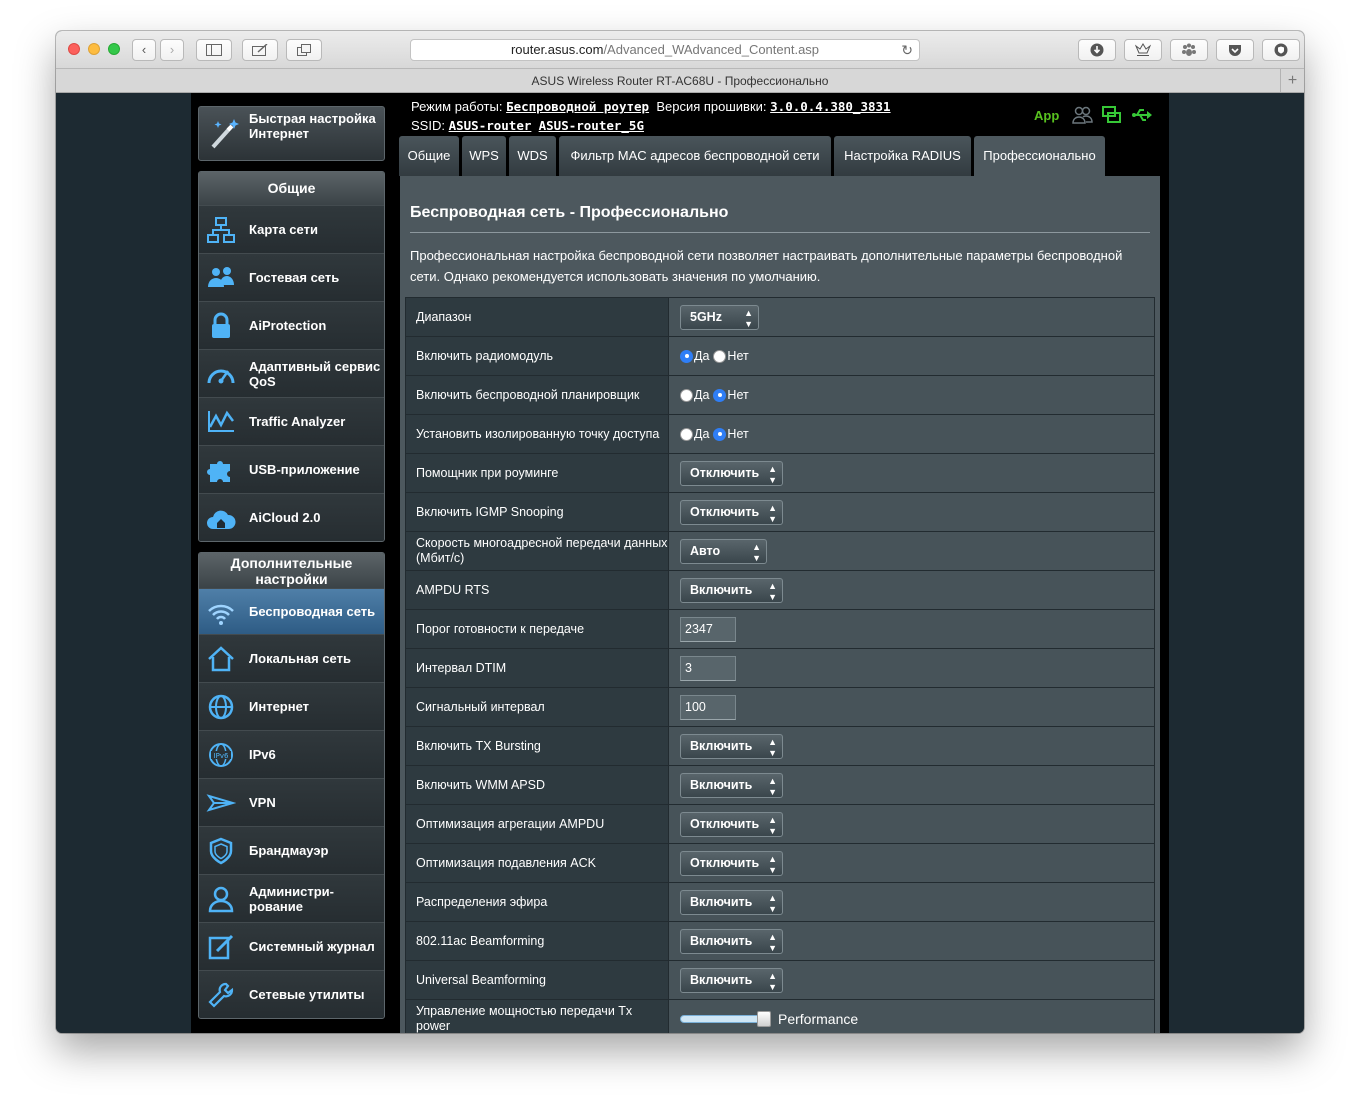 The height and width of the screenshot is (1113, 1360). Describe the element at coordinates (591, 125) in the screenshot. I see `ssid-link-2: ASUS-router_5G` at that location.